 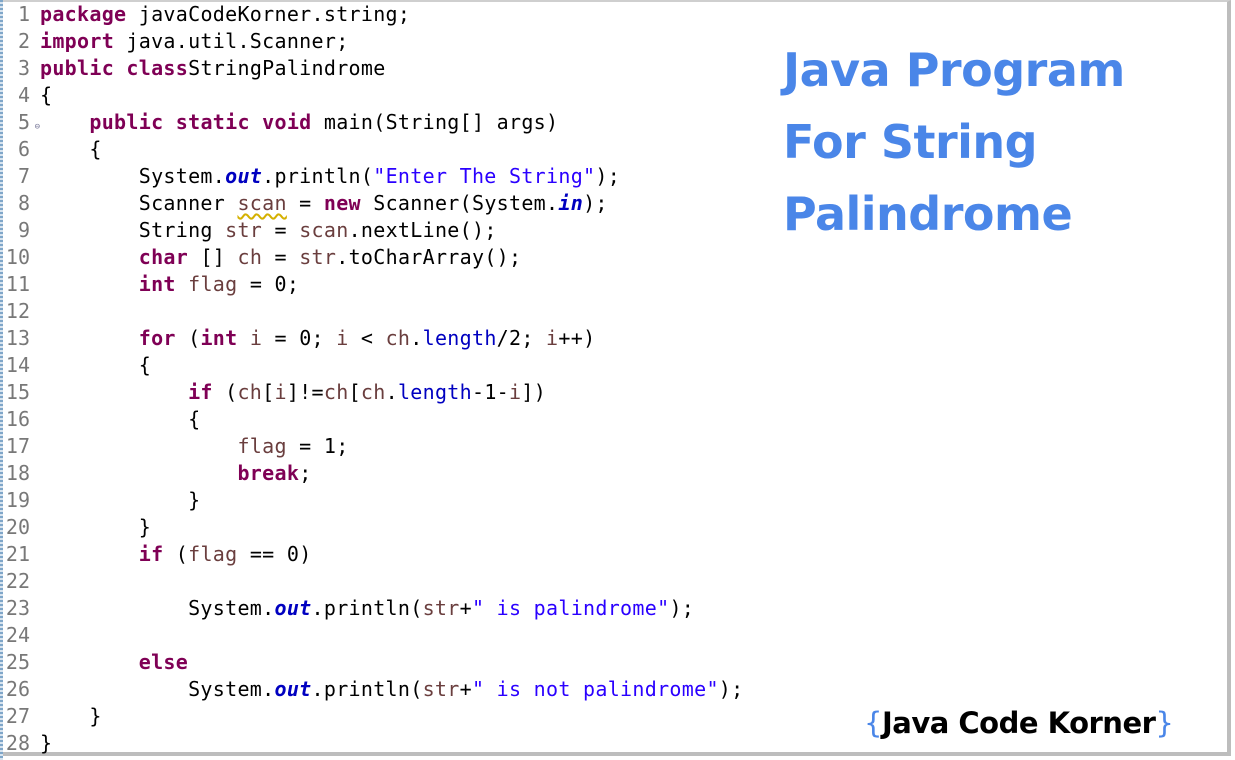 What do you see at coordinates (268, 473) in the screenshot?
I see `keyword-token: break` at bounding box center [268, 473].